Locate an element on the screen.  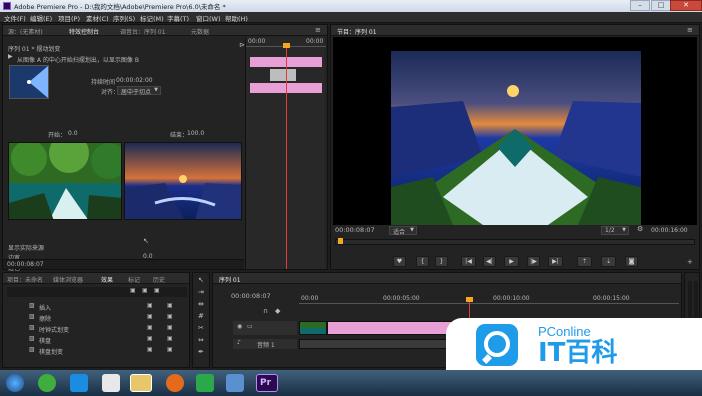
list-item: ▨ 擦除 ▣ ▣ is located at coordinates (98, 318).